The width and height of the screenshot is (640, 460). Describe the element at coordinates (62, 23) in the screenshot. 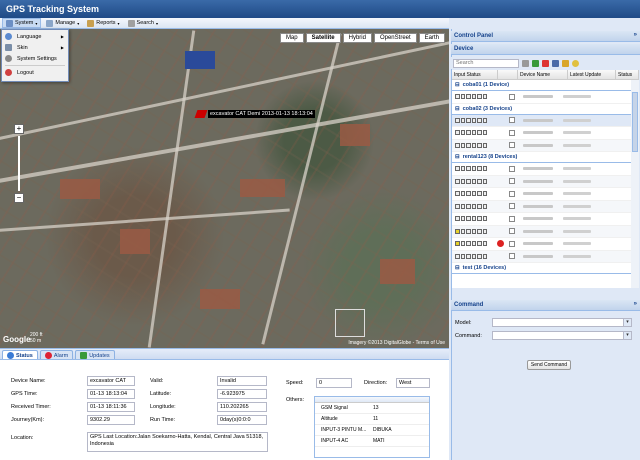

I see `menu-manage: Manage ▾` at that location.